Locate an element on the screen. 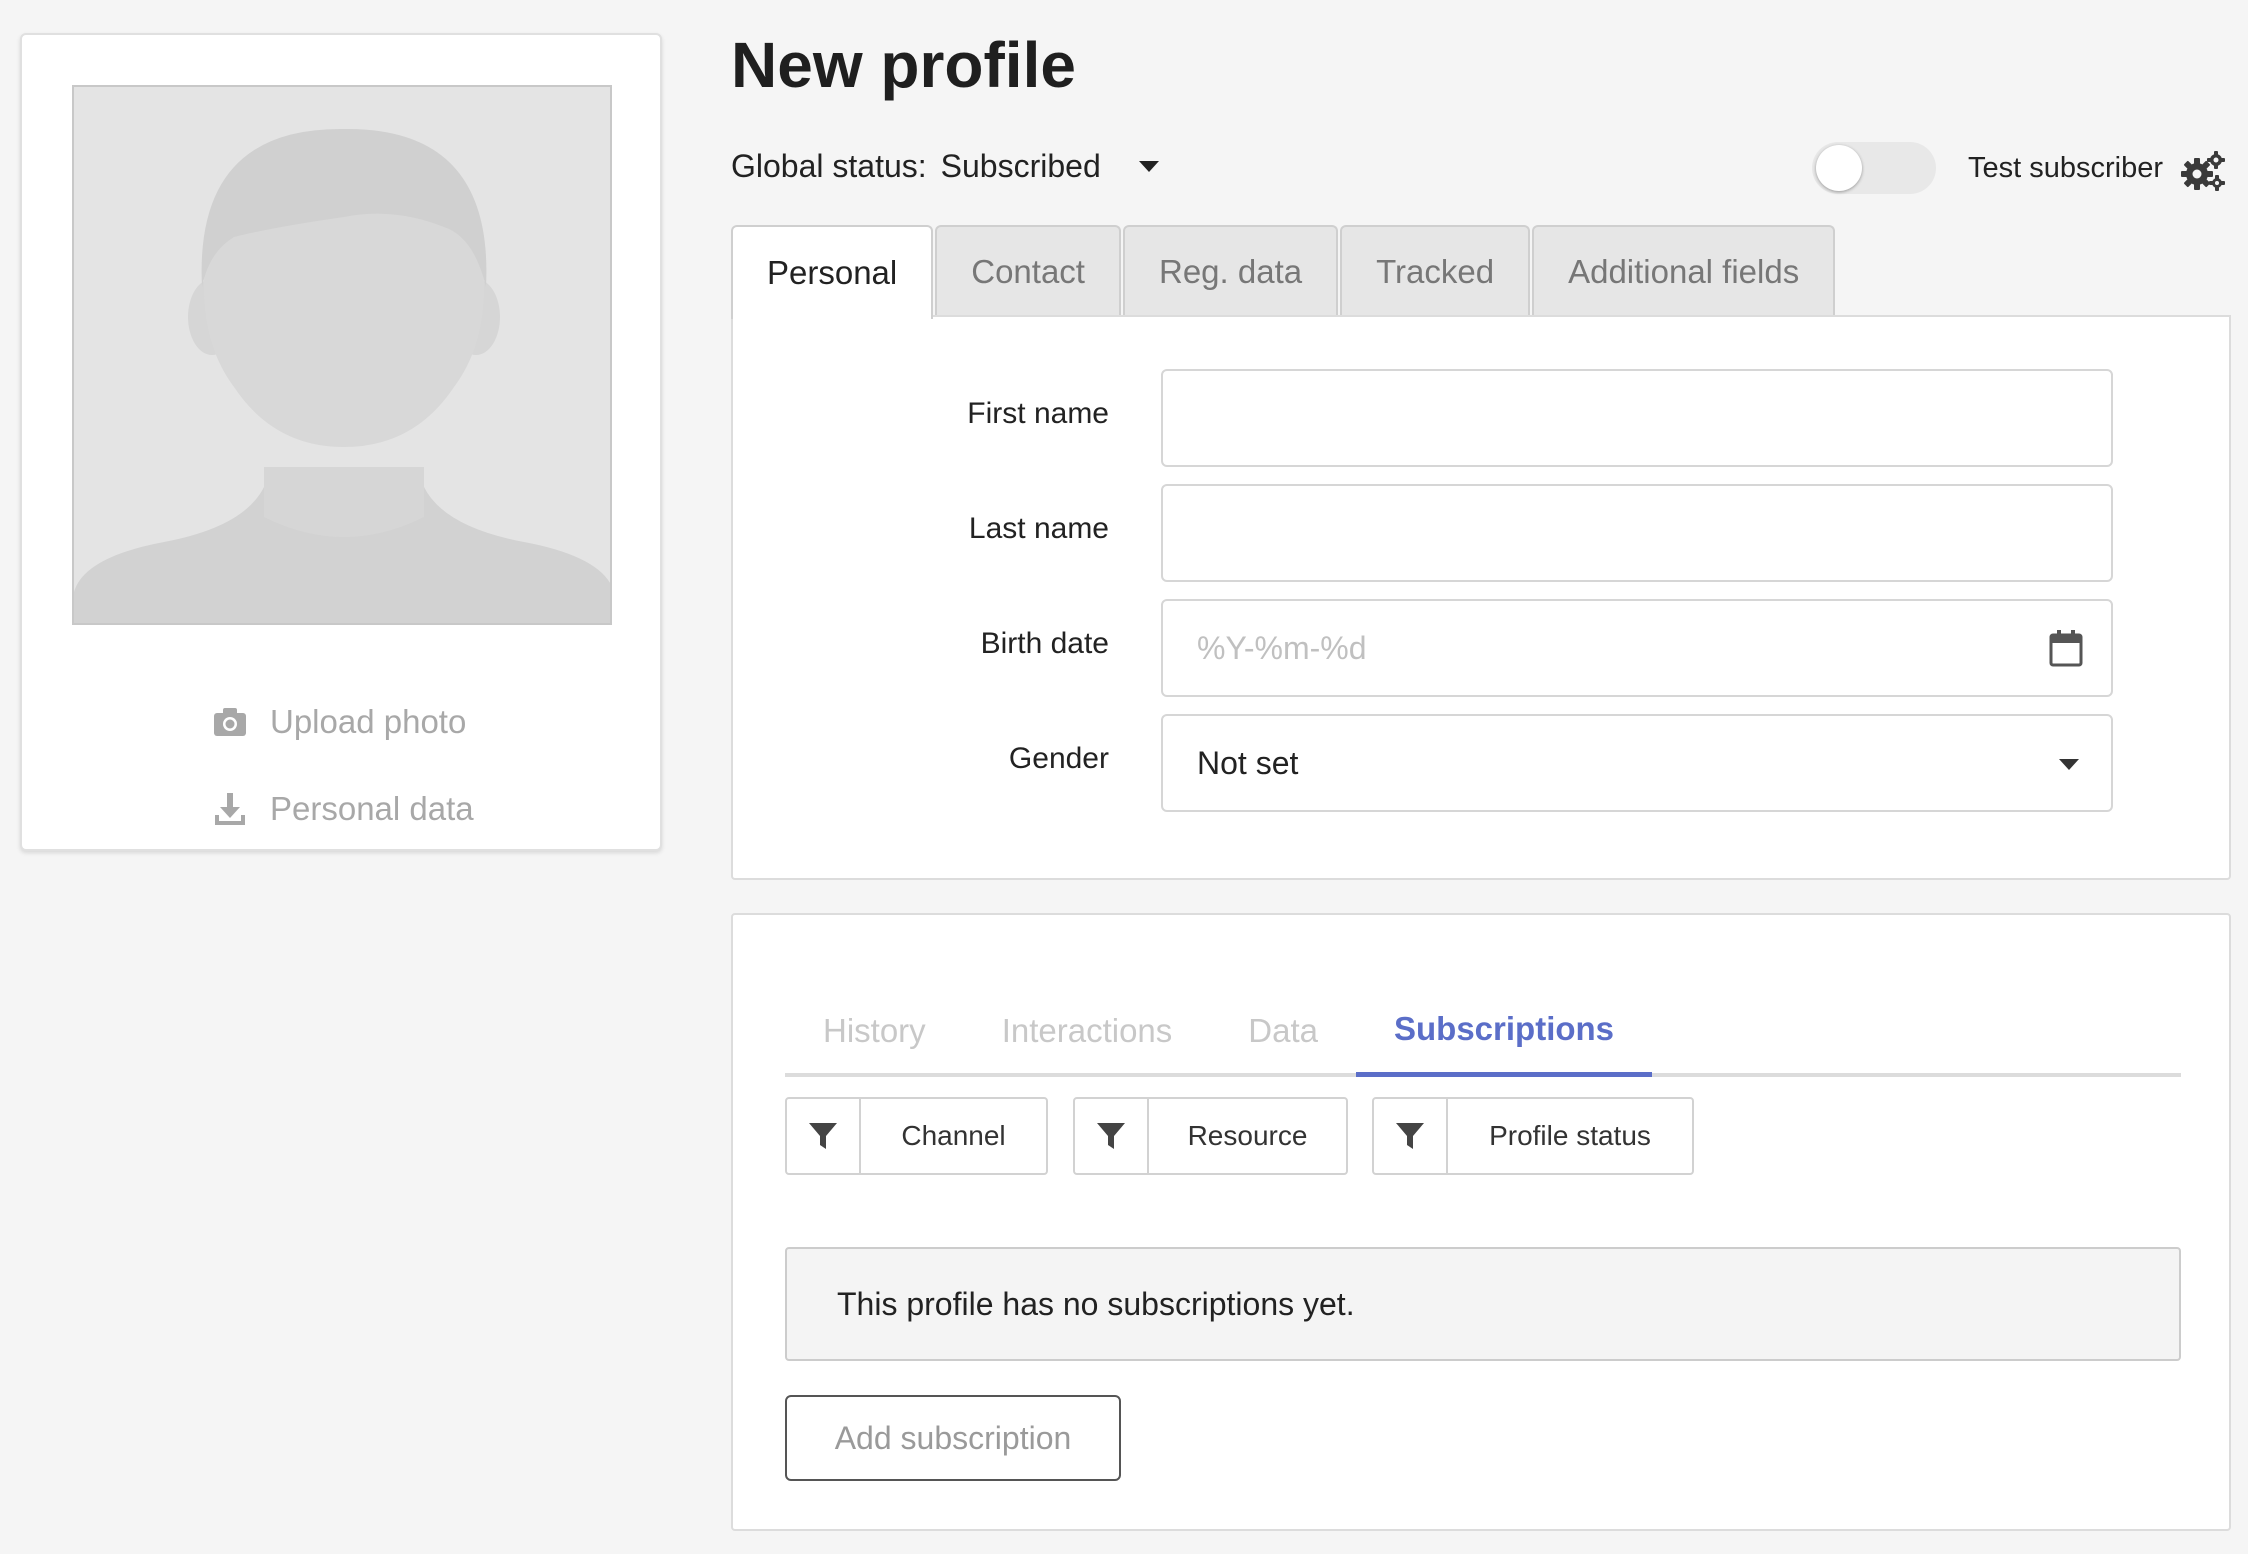  gender-value: Not set is located at coordinates (1248, 762).